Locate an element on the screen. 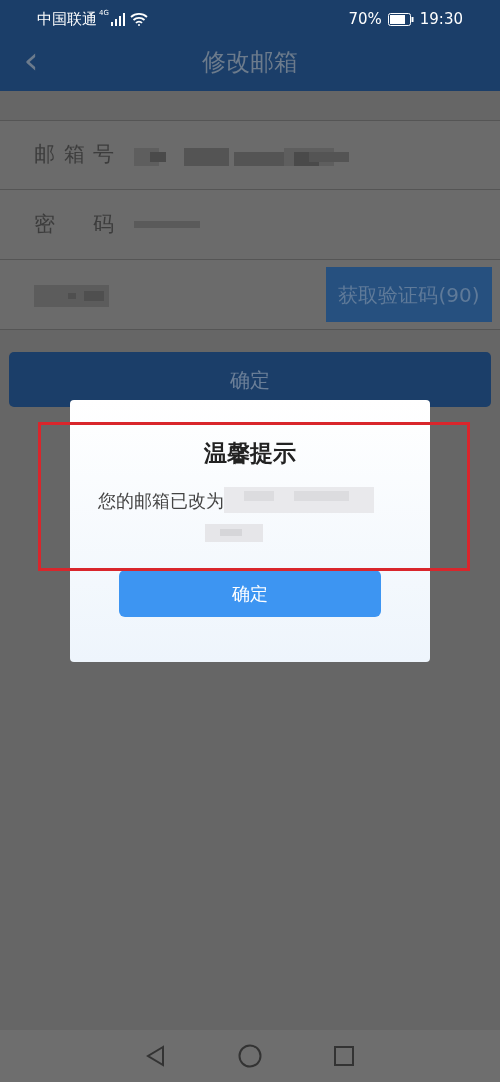 This screenshot has height=1082, width=500. carrier: 中国联通 is located at coordinates (67, 19).